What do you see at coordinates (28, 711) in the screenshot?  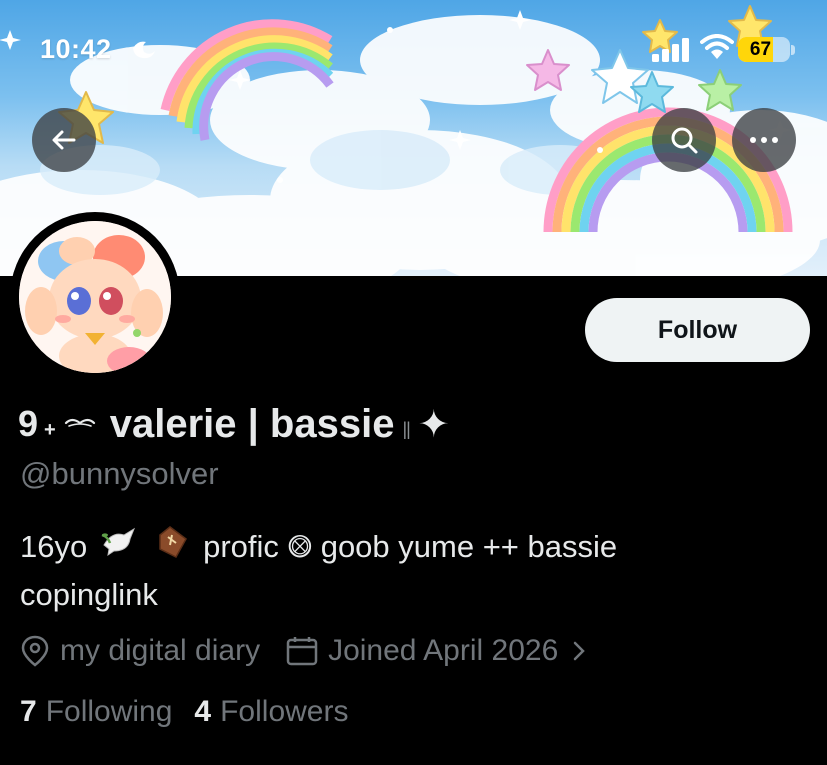 I see `following-count: 7` at bounding box center [28, 711].